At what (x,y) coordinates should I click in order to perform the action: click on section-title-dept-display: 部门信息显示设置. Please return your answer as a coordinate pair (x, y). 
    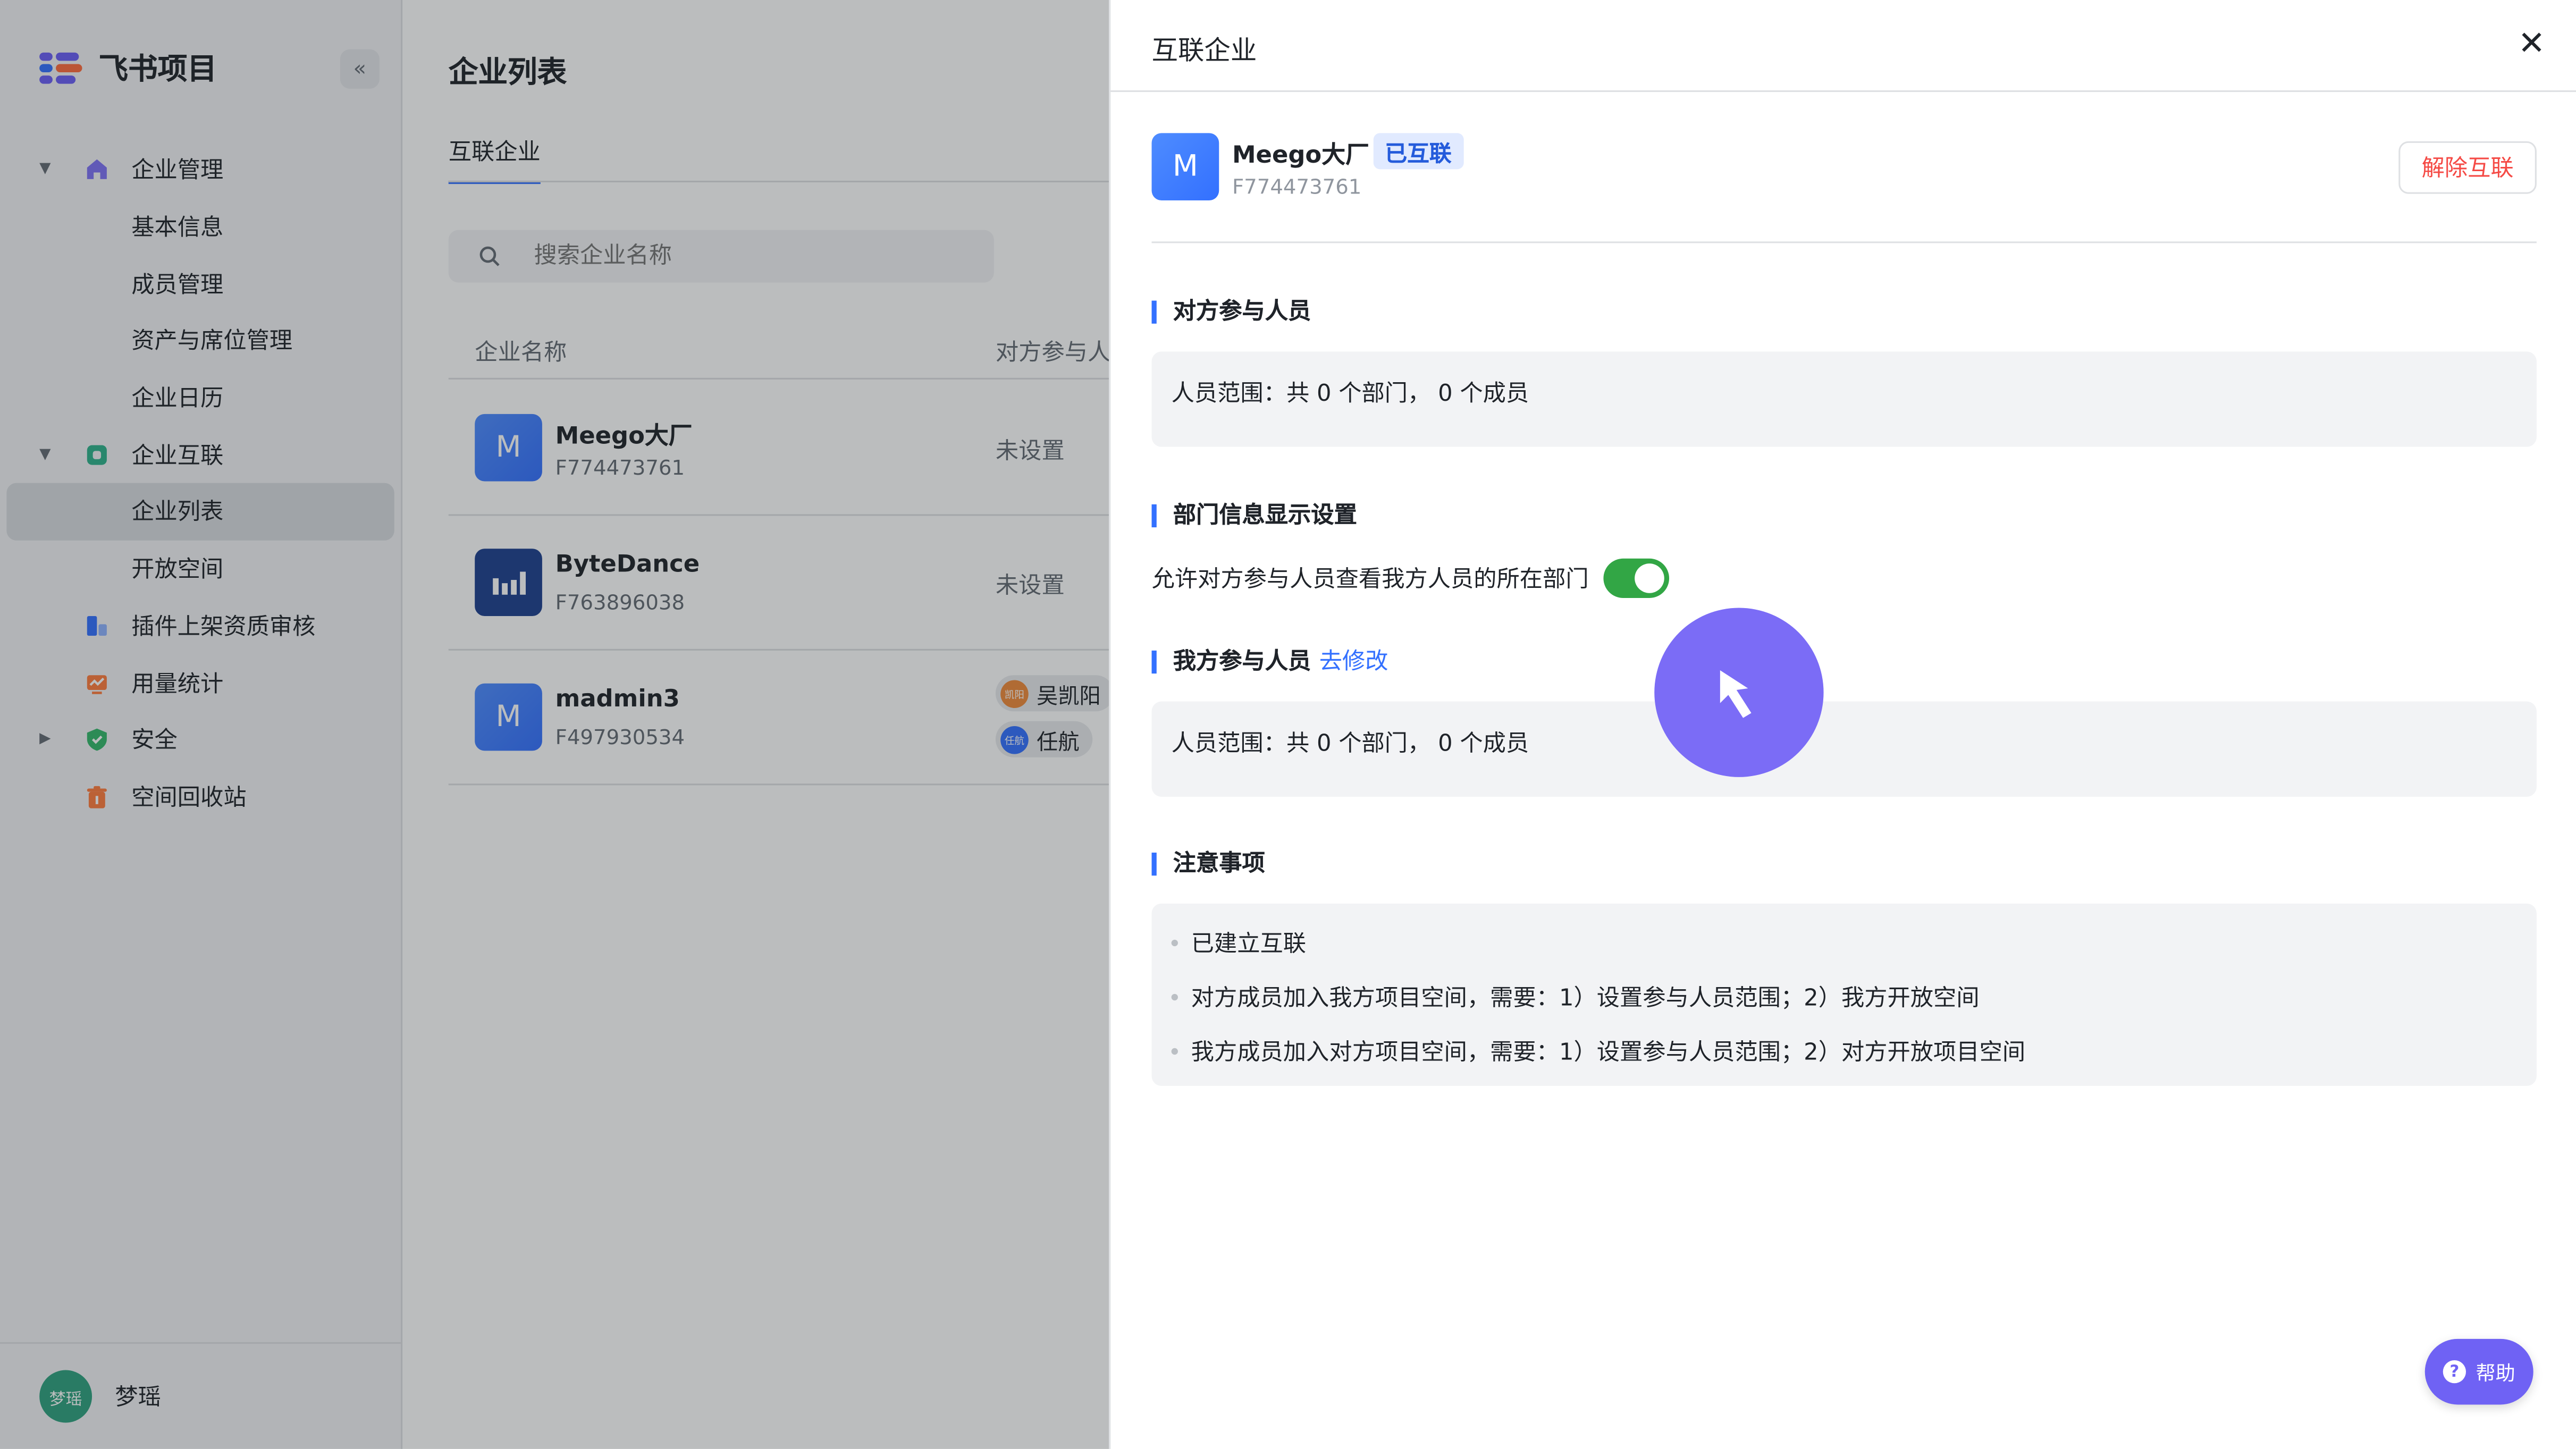
    Looking at the image, I should click on (1254, 515).